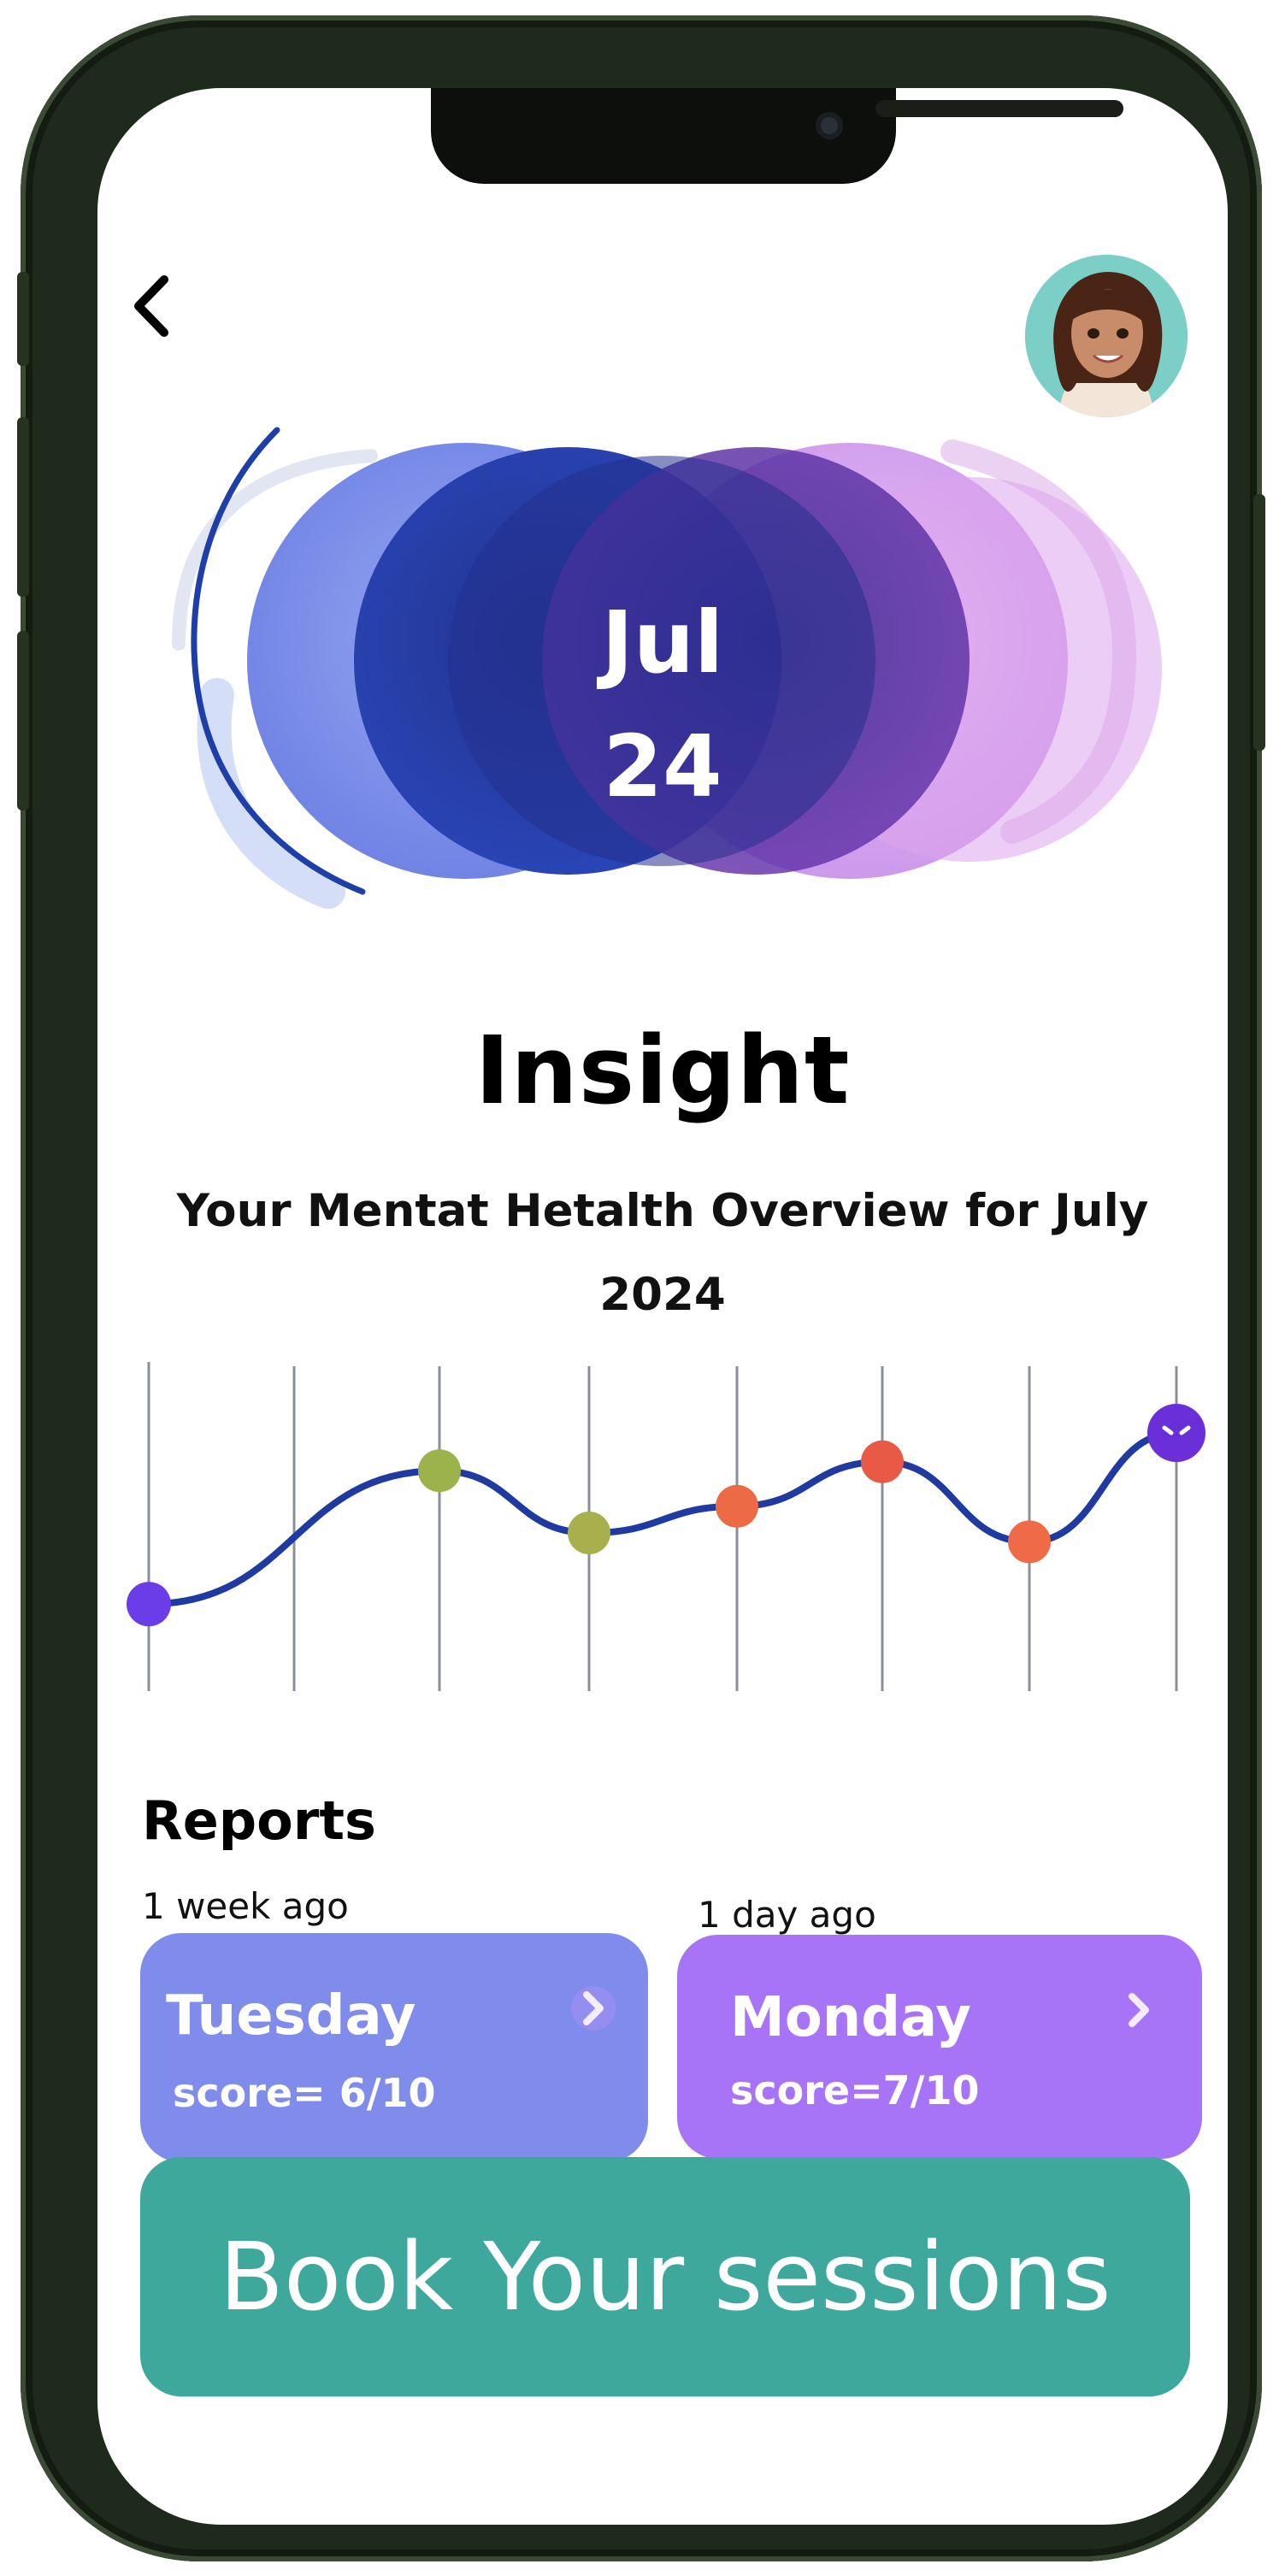 The width and height of the screenshot is (1285, 2576). Describe the element at coordinates (291, 2016) in the screenshot. I see `report-day-tuesday: Tuesday` at that location.